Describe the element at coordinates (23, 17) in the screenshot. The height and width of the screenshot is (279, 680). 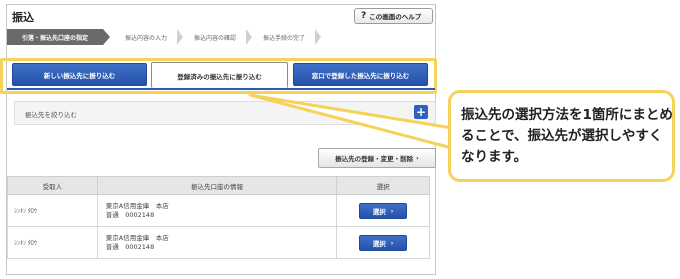
I see `page-title: 振込` at that location.